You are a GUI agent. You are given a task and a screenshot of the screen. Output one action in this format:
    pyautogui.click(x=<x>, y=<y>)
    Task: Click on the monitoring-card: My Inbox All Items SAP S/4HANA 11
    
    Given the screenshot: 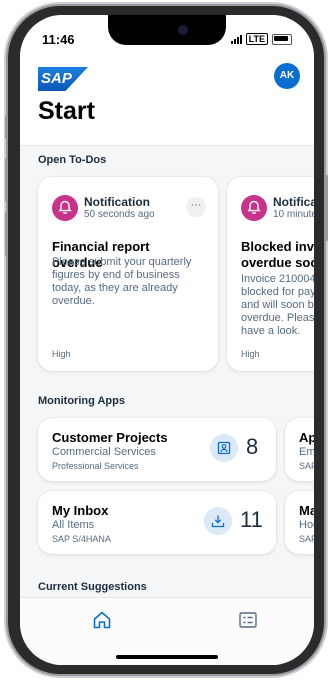 What is the action you would take?
    pyautogui.click(x=157, y=522)
    